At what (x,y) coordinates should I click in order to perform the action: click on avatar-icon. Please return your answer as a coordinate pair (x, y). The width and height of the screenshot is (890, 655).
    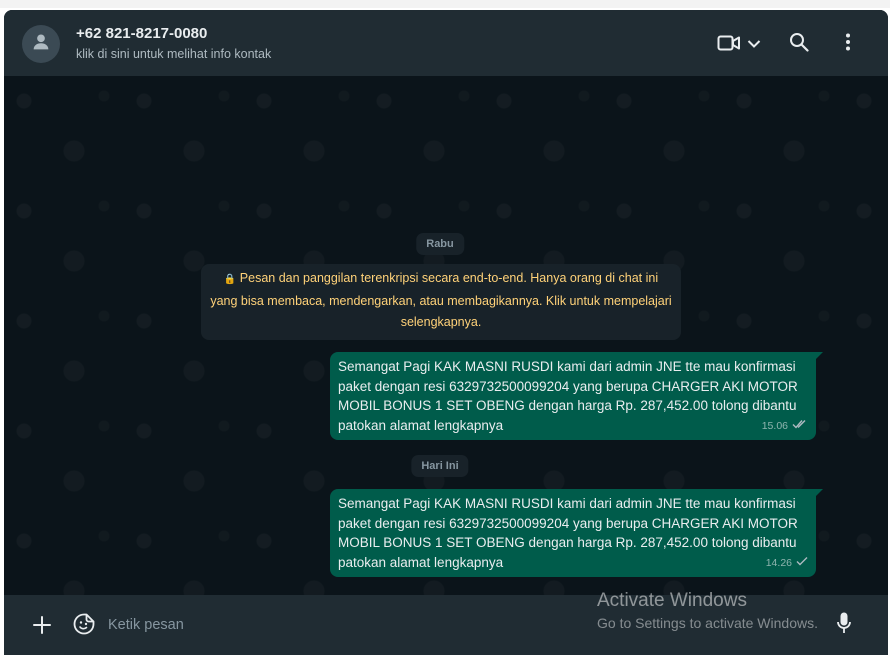
    Looking at the image, I should click on (41, 44).